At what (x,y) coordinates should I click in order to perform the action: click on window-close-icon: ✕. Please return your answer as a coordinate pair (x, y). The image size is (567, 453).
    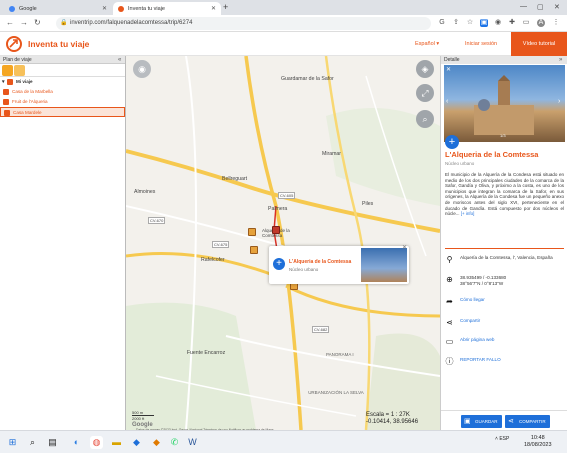
    Looking at the image, I should click on (557, 7).